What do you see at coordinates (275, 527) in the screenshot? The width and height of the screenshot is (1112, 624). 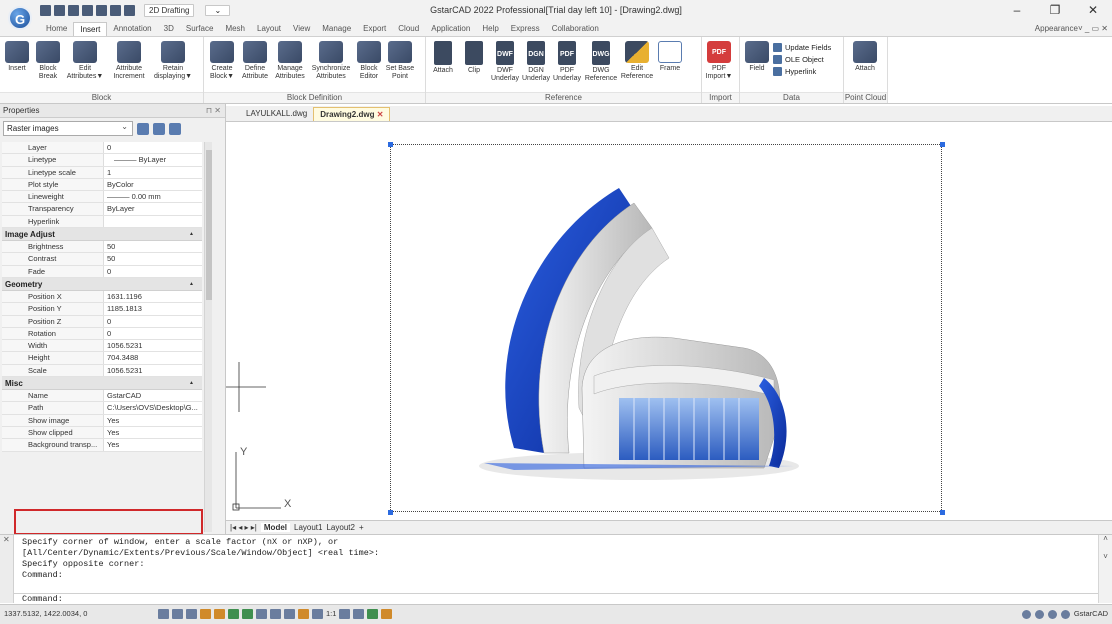 I see `tab-model: Model` at bounding box center [275, 527].